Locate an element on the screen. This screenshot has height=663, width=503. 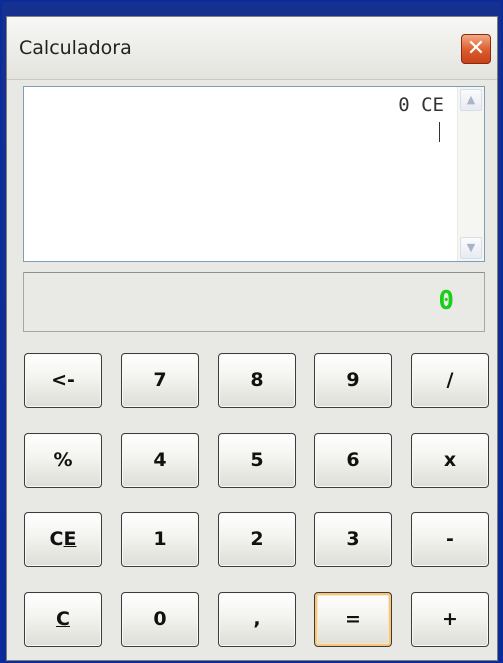
plus-button: + is located at coordinates (450, 619).